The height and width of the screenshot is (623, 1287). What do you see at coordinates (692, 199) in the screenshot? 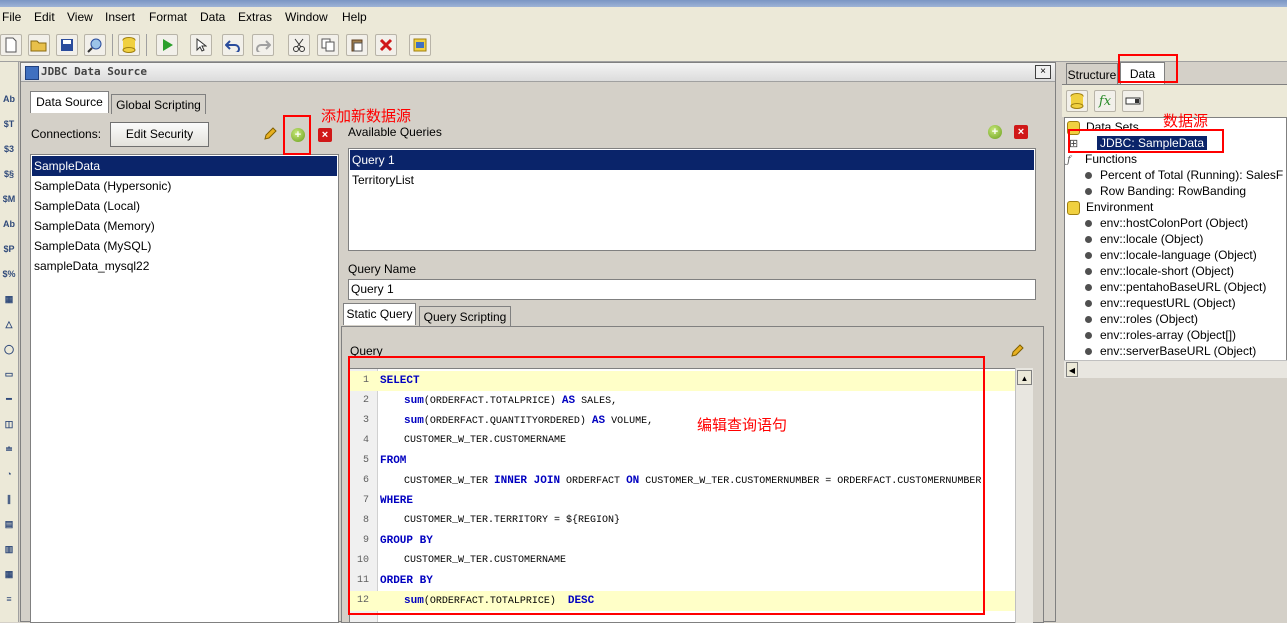
I see `queries-list: Query 1 TerritoryList` at bounding box center [692, 199].